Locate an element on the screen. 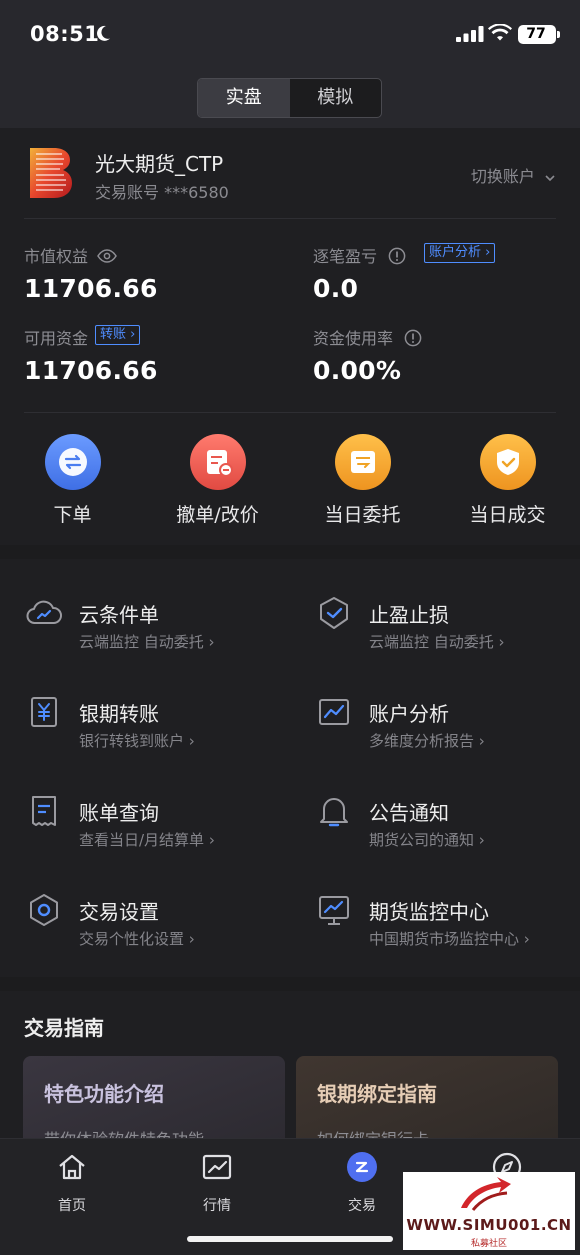 The image size is (580, 1255). bell-icon is located at coordinates (334, 812).